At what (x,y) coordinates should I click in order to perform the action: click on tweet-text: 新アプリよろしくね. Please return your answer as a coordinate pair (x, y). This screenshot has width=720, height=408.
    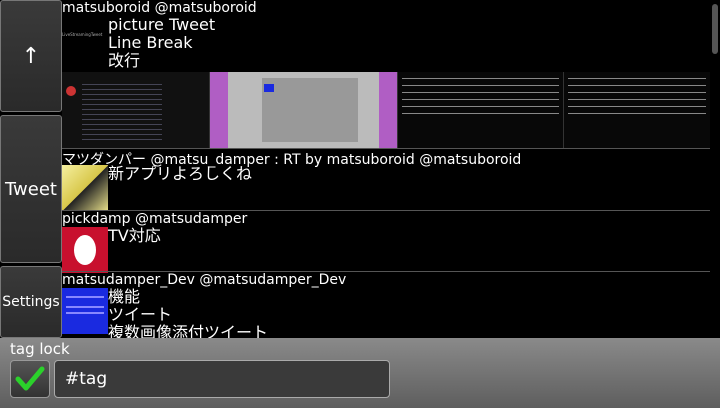
    Looking at the image, I should click on (180, 173).